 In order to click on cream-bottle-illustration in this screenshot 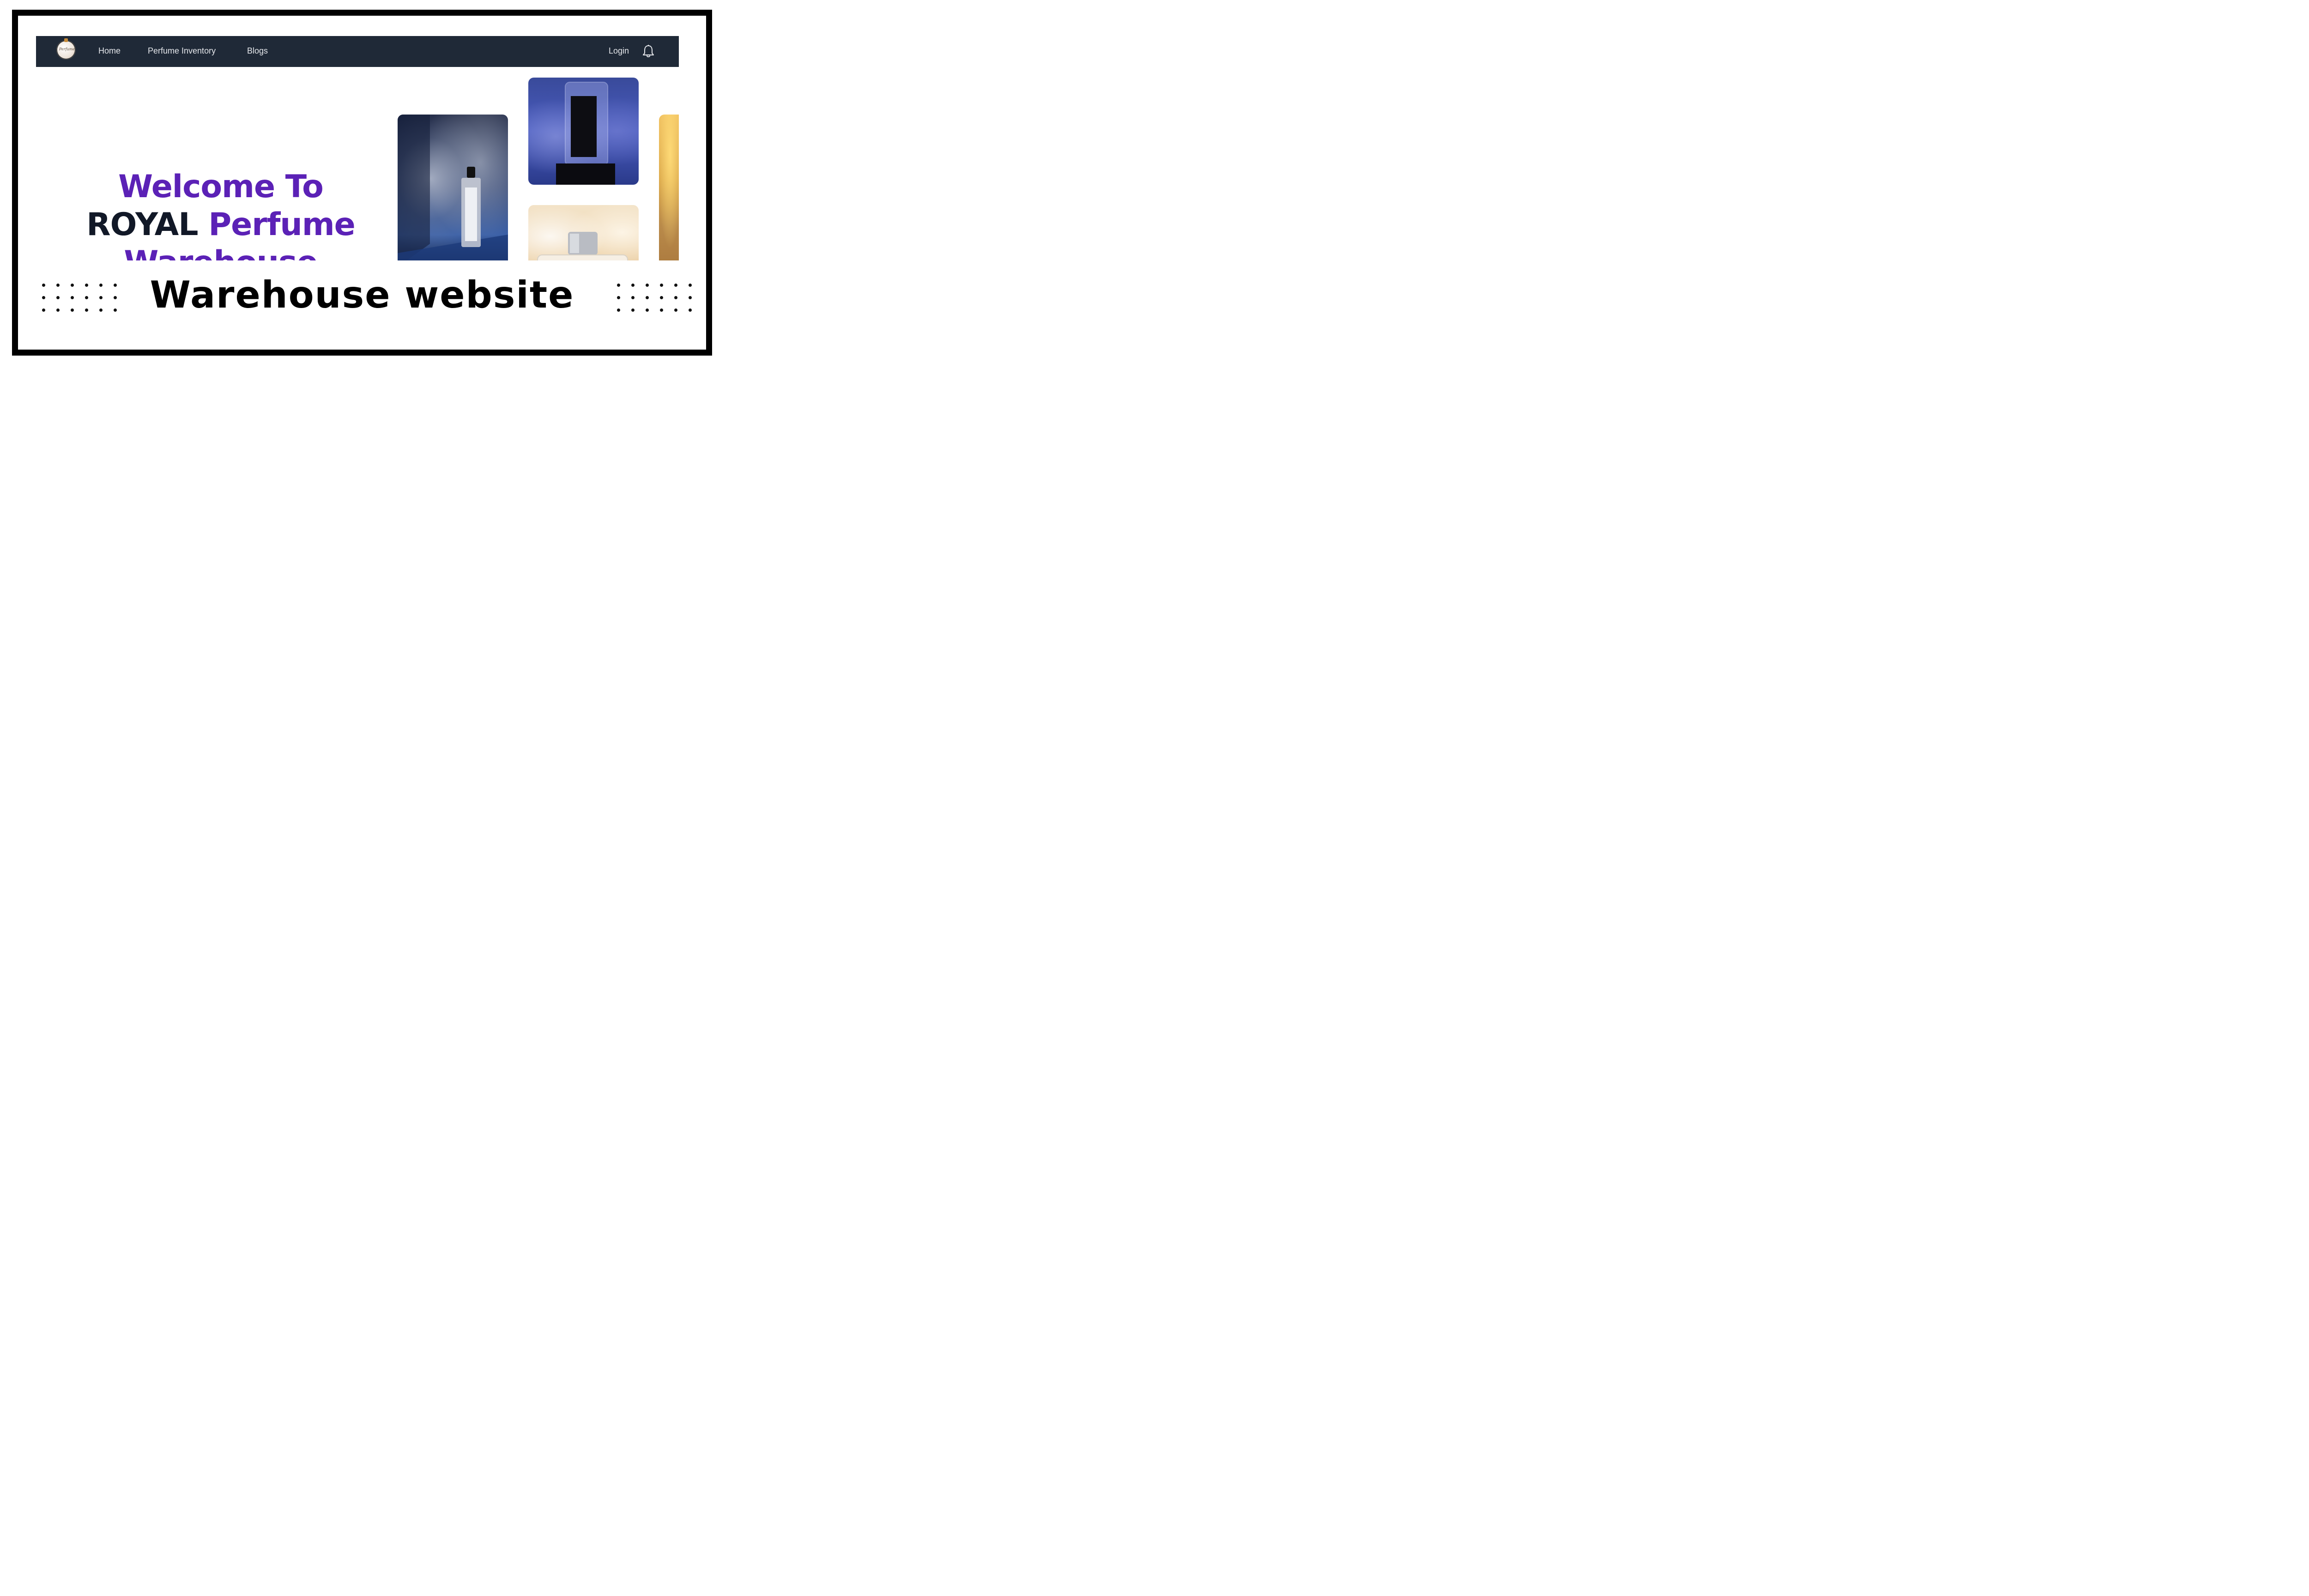, I will do `click(582, 246)`.